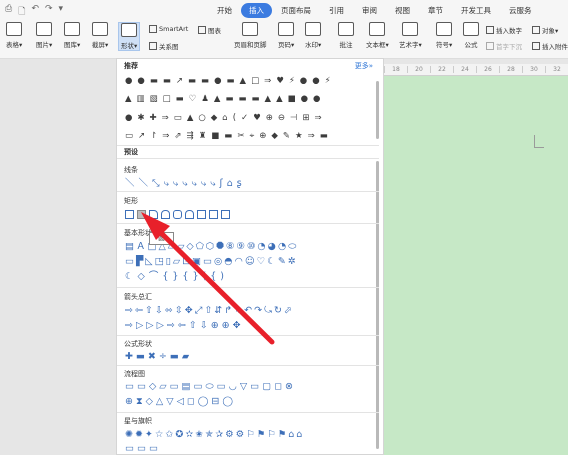 The width and height of the screenshot is (568, 455). Describe the element at coordinates (490, 46) in the screenshot. I see `drop-cap-icon` at that location.